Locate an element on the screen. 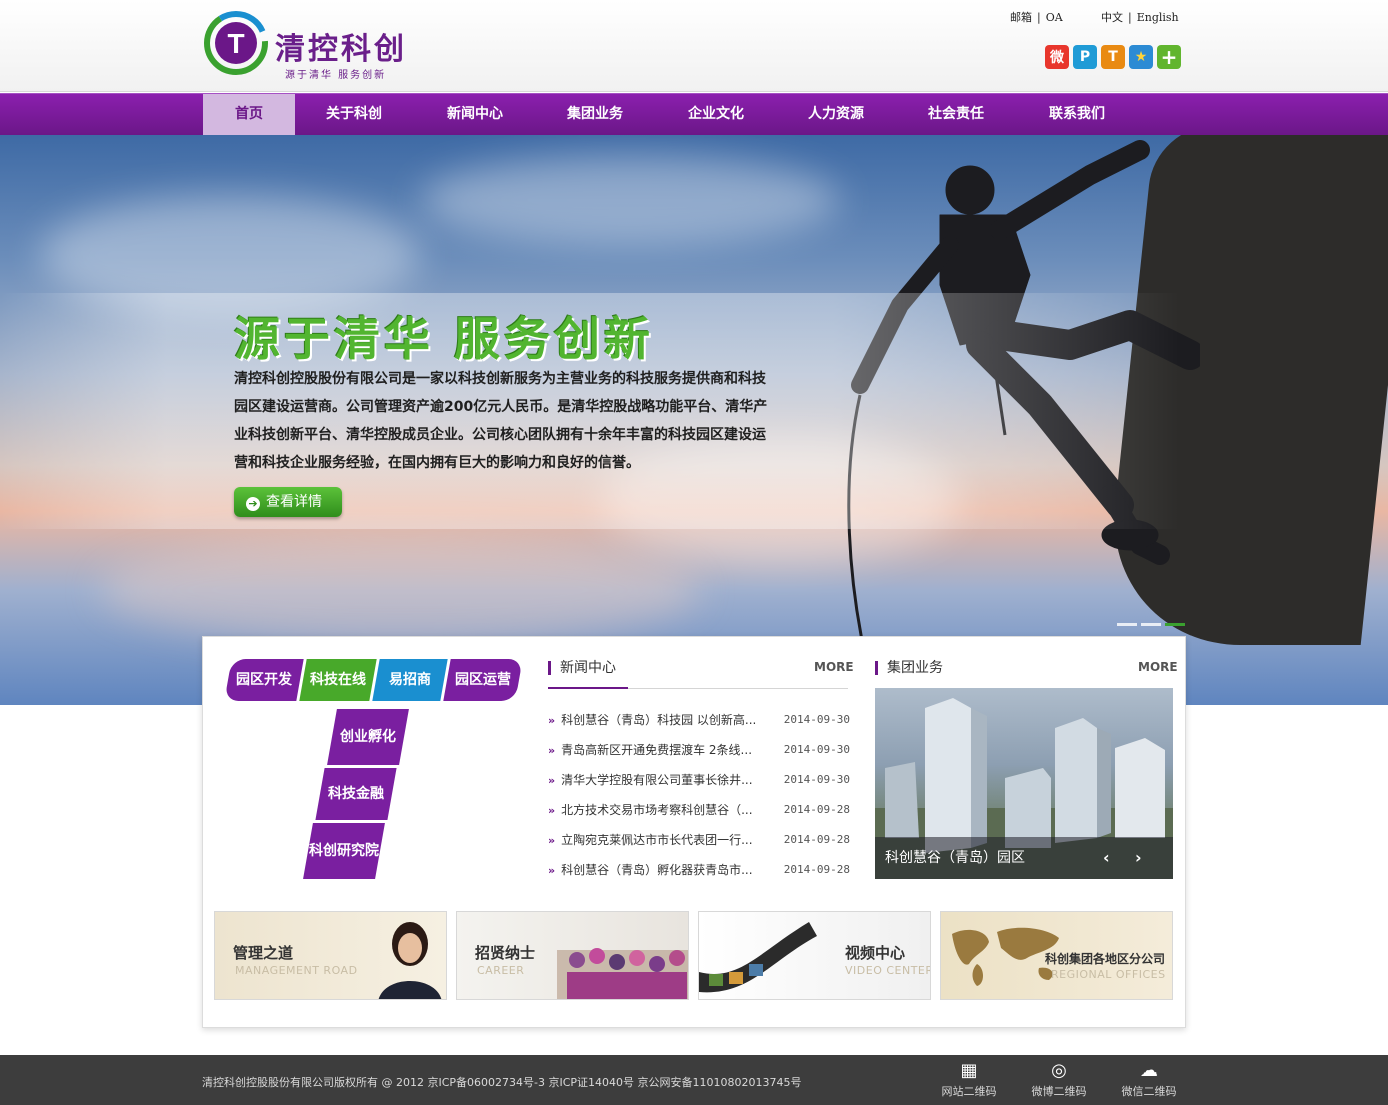 This screenshot has height=1105, width=1388. chevron-right-icon: › is located at coordinates (1138, 857).